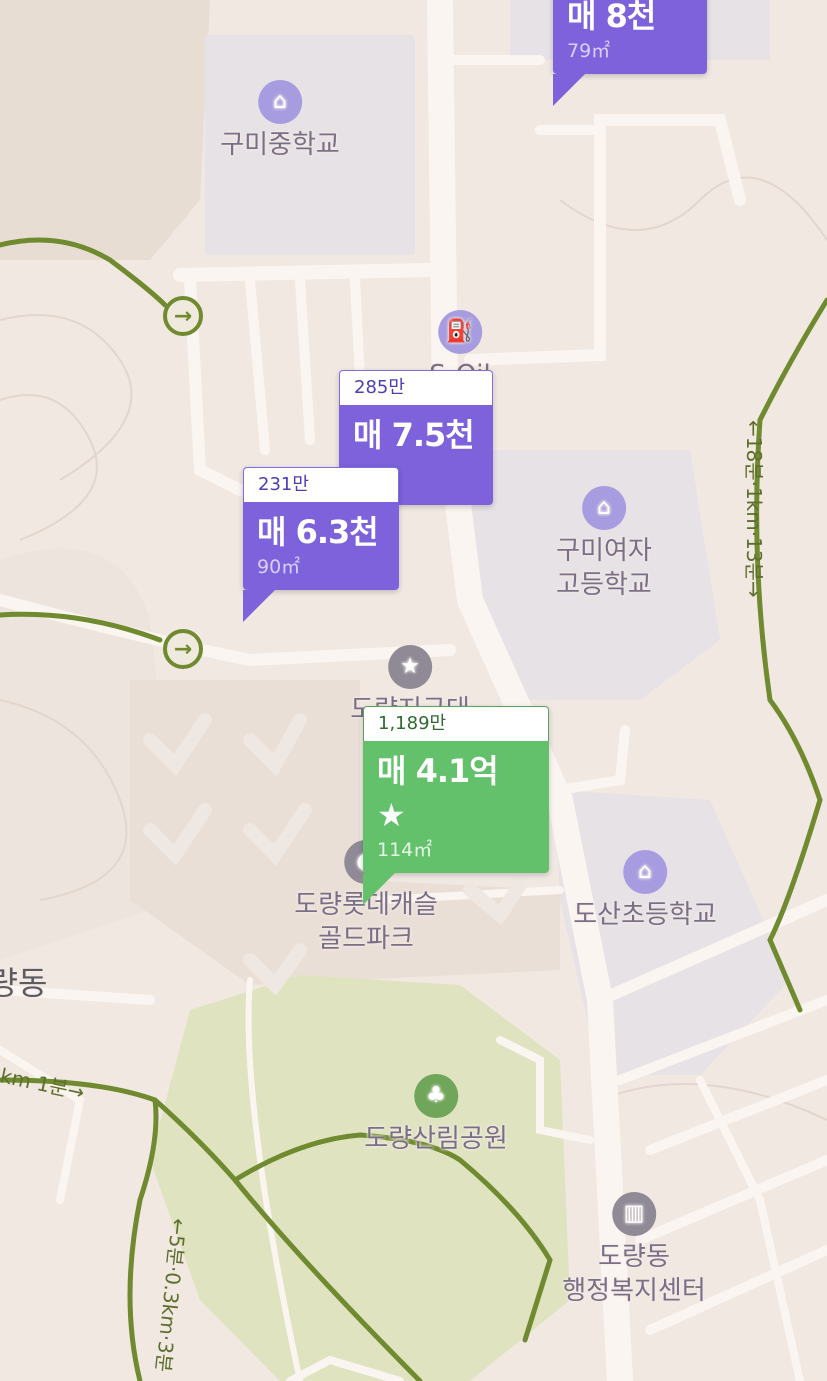  What do you see at coordinates (321, 484) in the screenshot?
I see `listing-unit-price: 231만` at bounding box center [321, 484].